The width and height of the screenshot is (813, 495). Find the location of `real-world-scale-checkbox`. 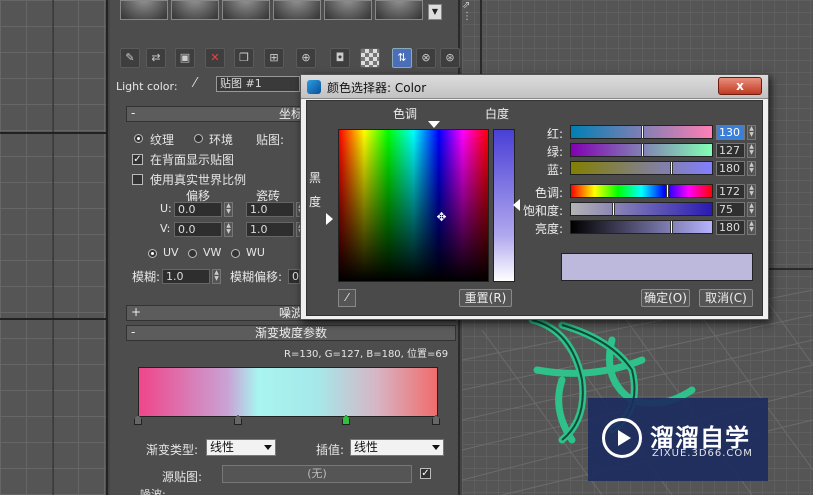

real-world-scale-checkbox is located at coordinates (137, 179).